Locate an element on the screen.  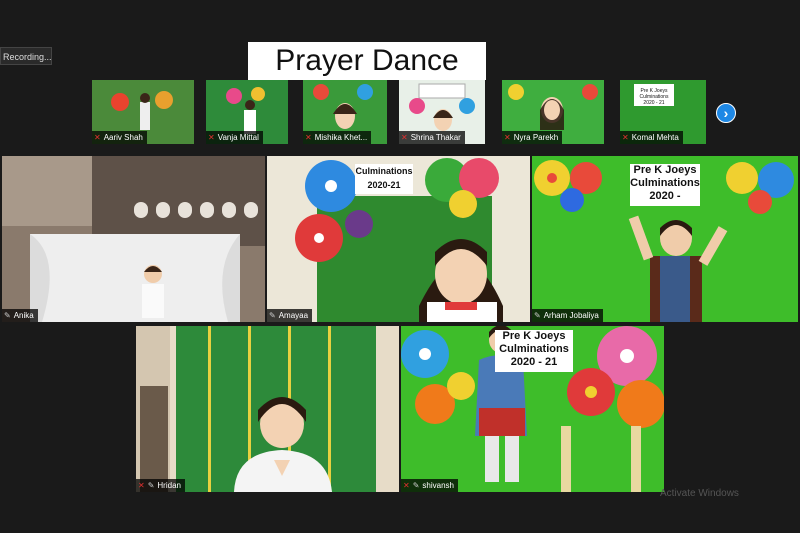
participant-name-bar: ✕ Aariv Shah is located at coordinates (119, 137).